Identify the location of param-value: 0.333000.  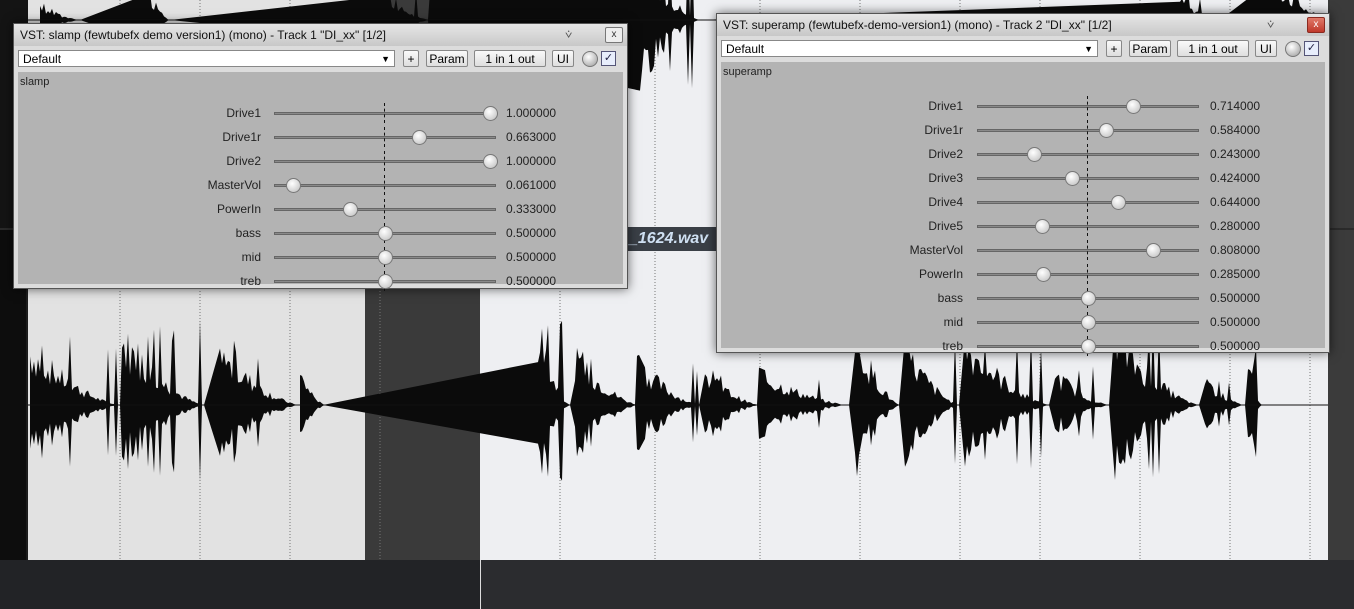
(531, 209).